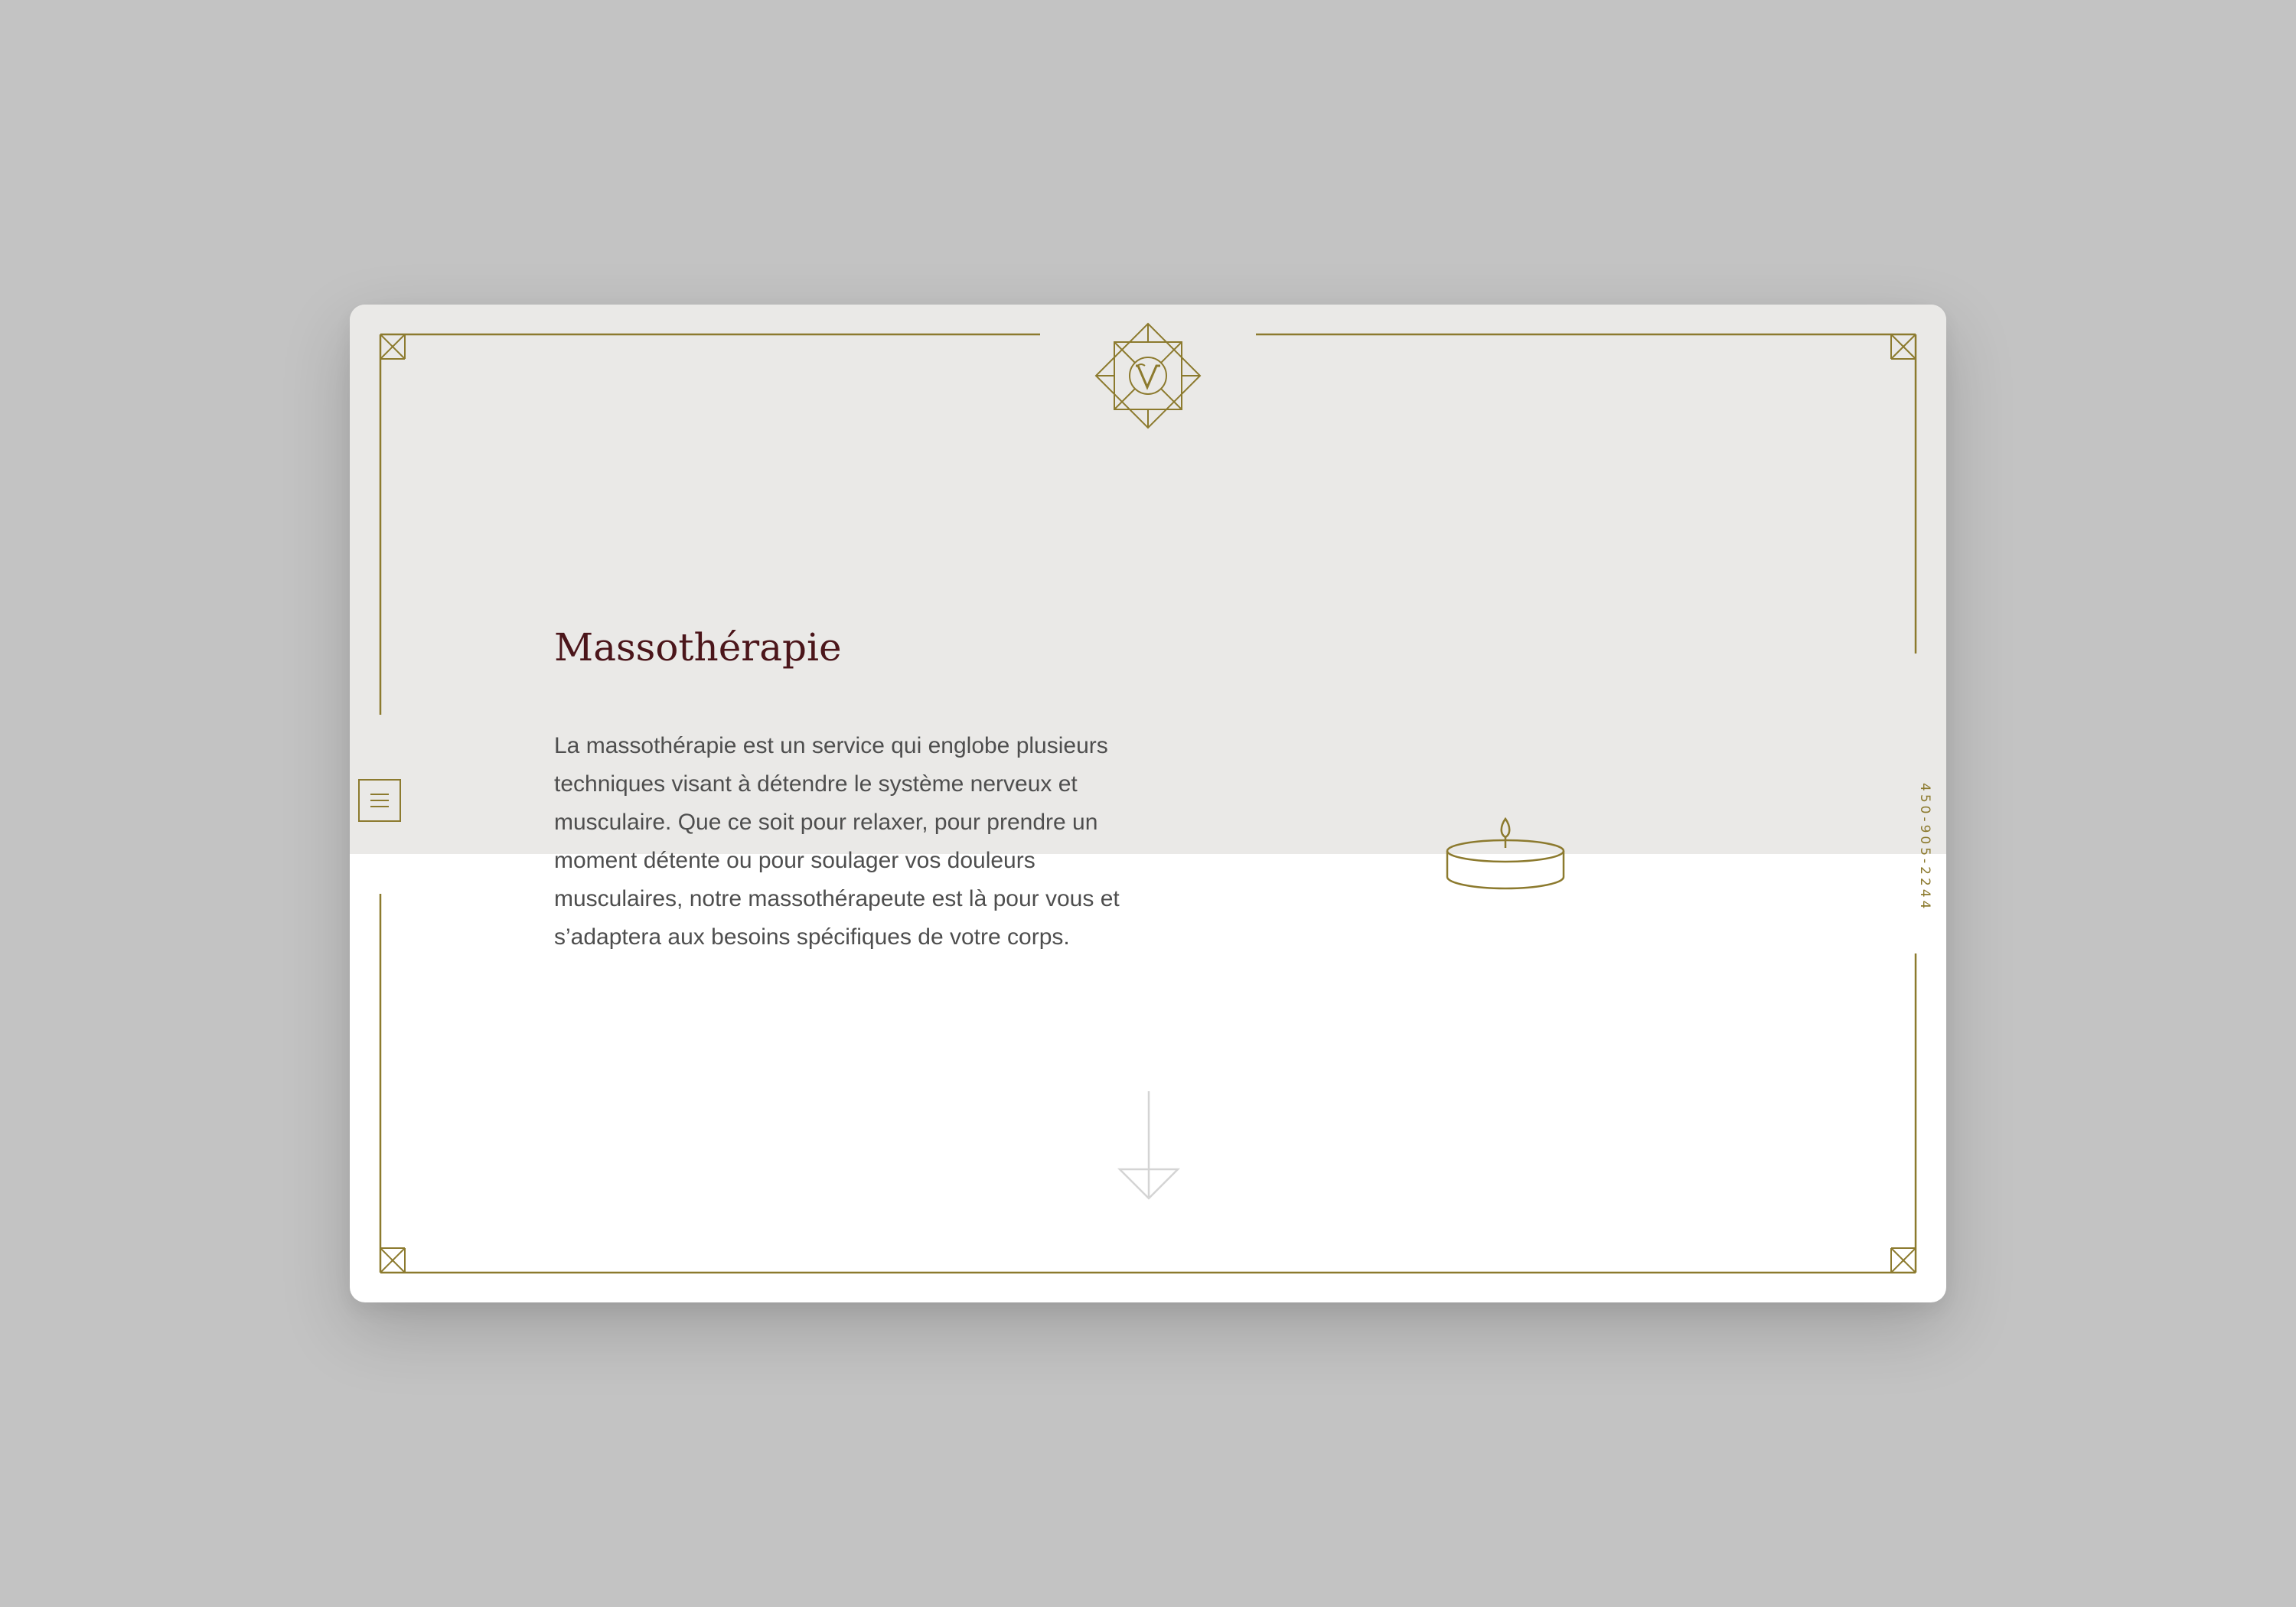  Describe the element at coordinates (1903, 1260) in the screenshot. I see `corner-ornament-bottom-right` at that location.